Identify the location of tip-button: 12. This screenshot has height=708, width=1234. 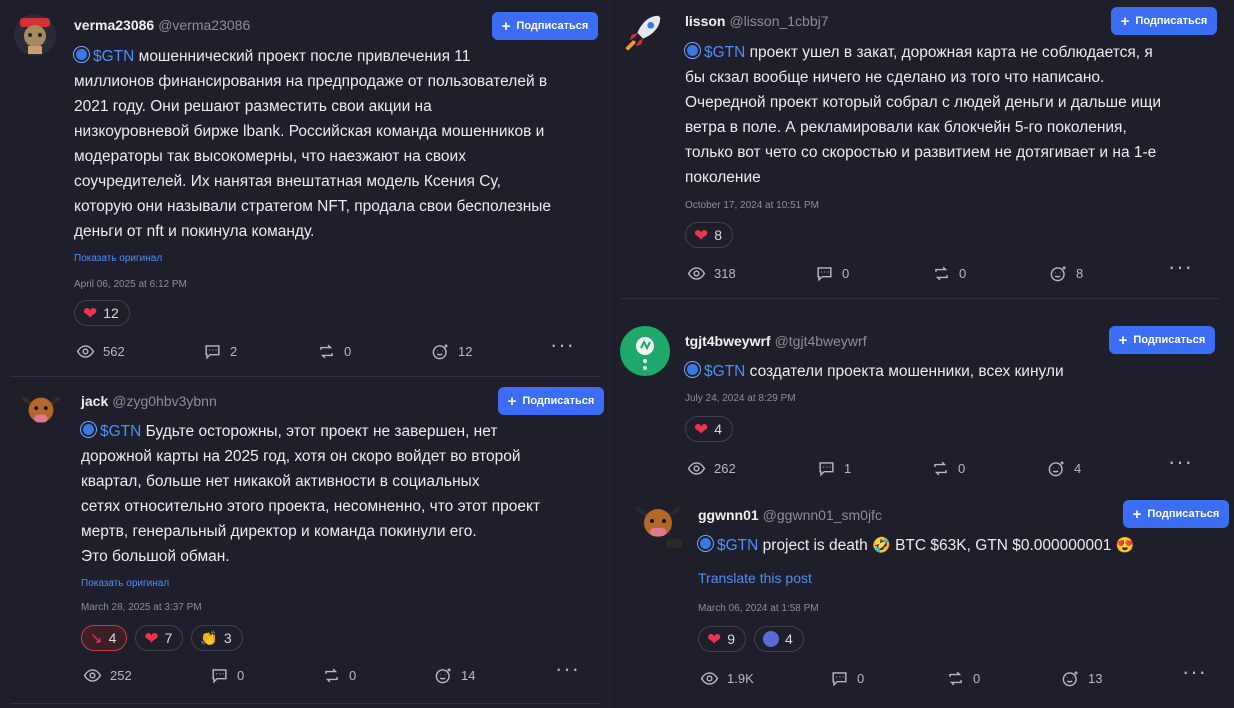
(451, 351).